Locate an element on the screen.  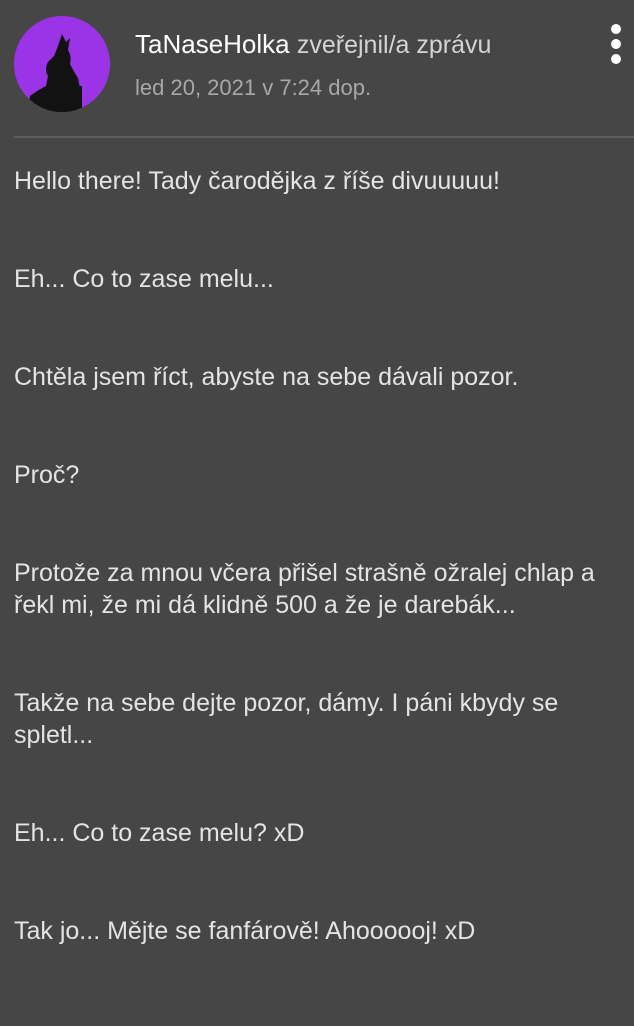
author-action: zveřejnil/a zprávu is located at coordinates (394, 45).